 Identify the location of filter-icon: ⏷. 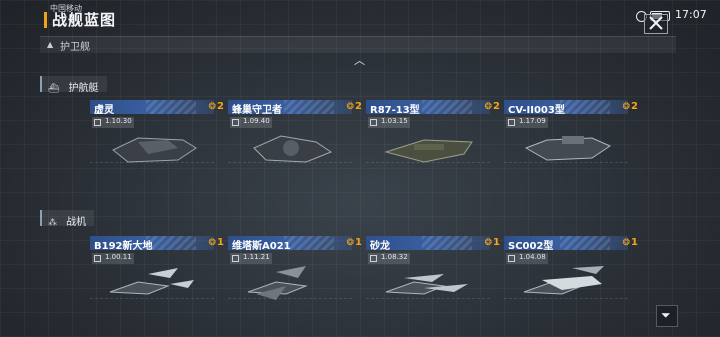
(666, 315).